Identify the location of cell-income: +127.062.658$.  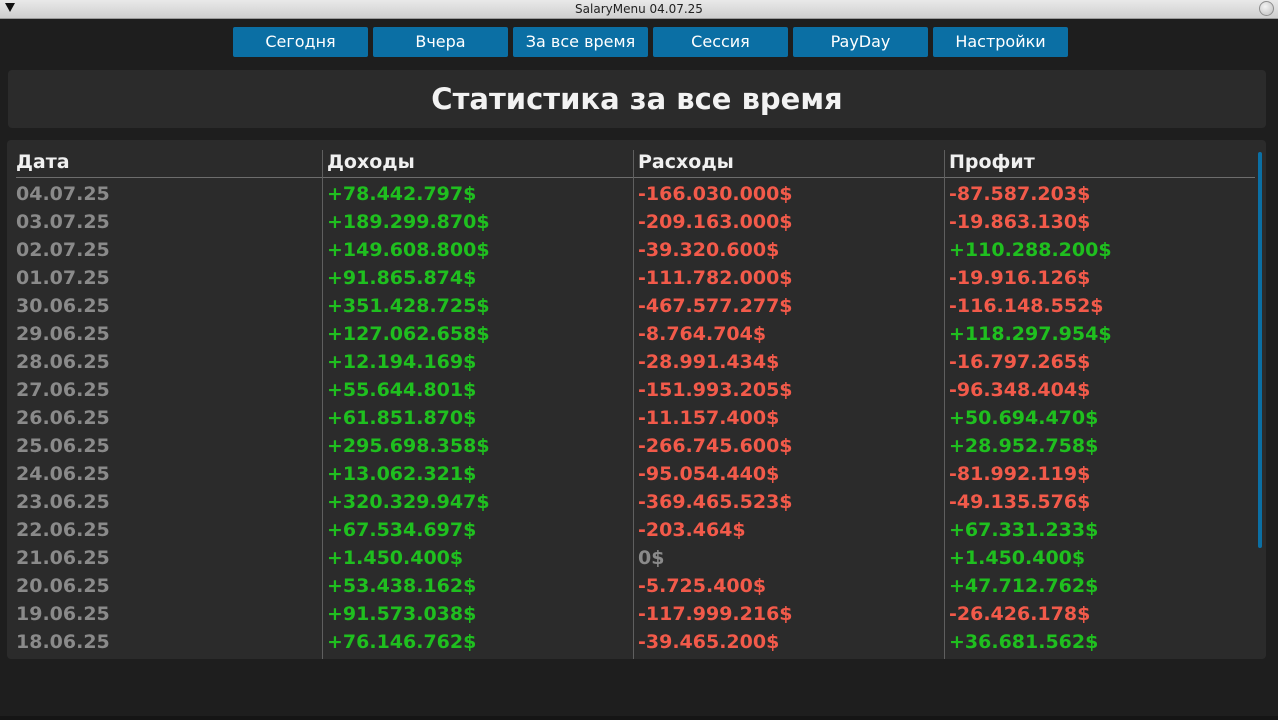
(408, 334).